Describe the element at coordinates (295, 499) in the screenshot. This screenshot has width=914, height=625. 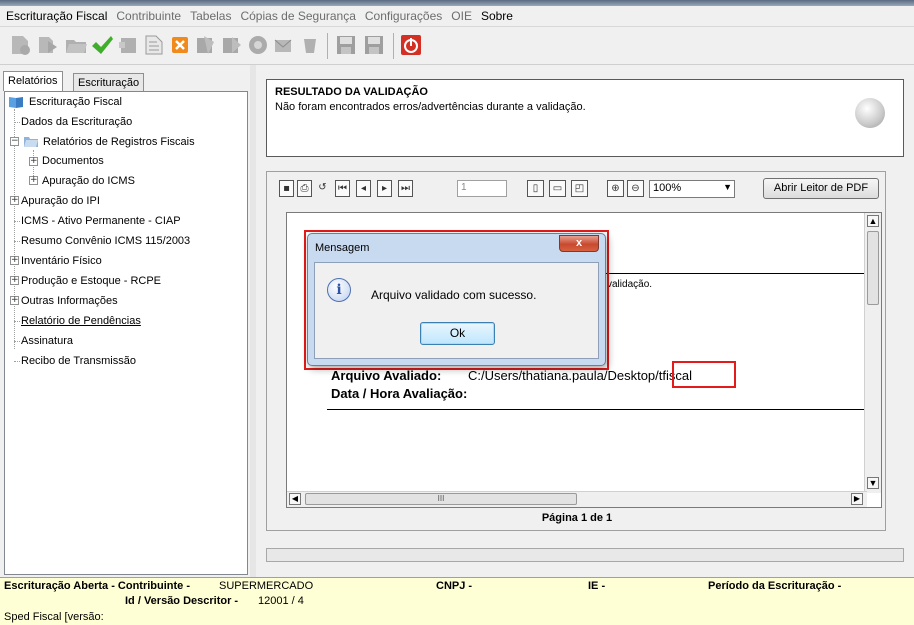
I see `scroll-left-icon: ◀` at that location.